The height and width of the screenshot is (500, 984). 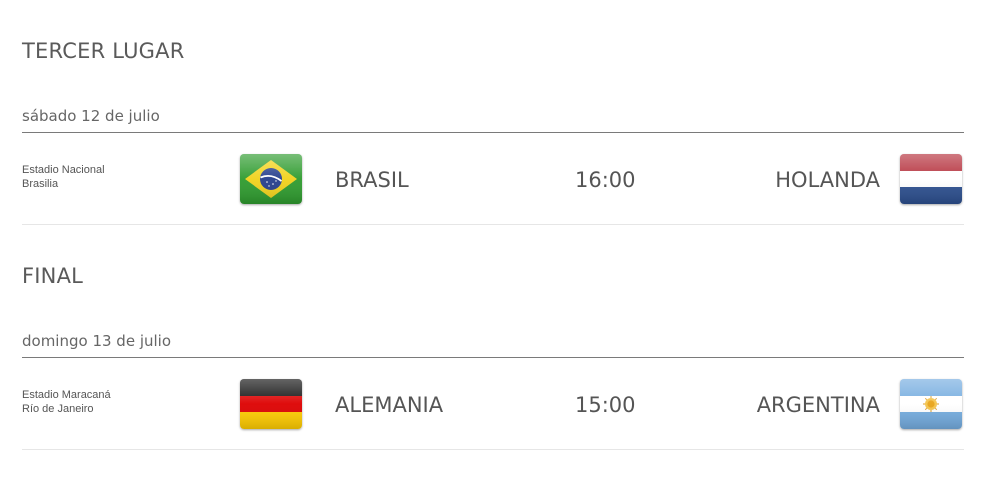 I want to click on netherlands-flag-icon, so click(x=931, y=179).